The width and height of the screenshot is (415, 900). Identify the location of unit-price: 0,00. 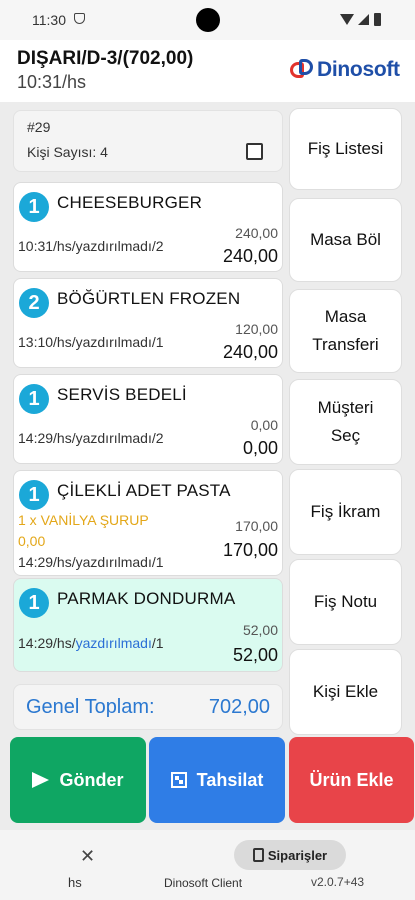
(264, 425).